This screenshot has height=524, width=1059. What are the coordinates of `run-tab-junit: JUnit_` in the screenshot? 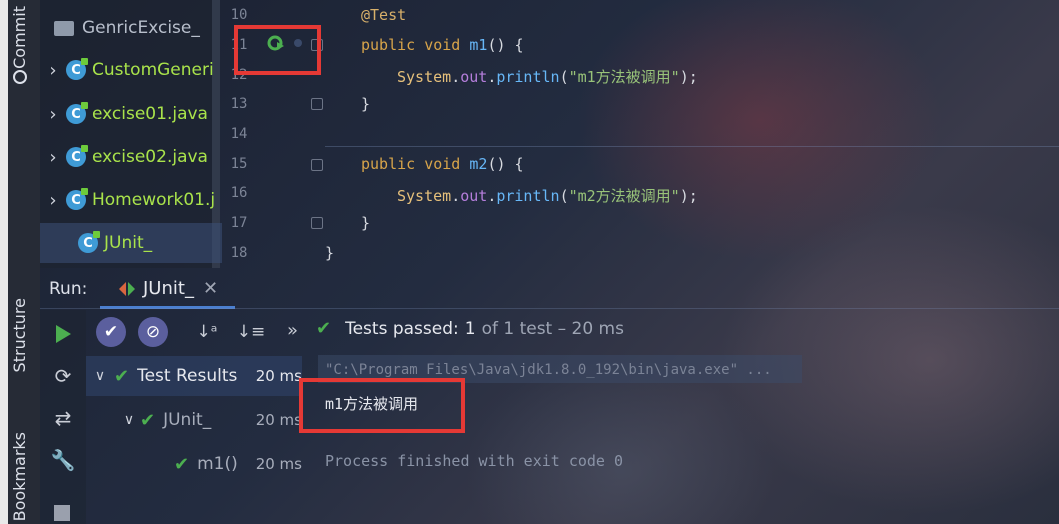 It's located at (168, 288).